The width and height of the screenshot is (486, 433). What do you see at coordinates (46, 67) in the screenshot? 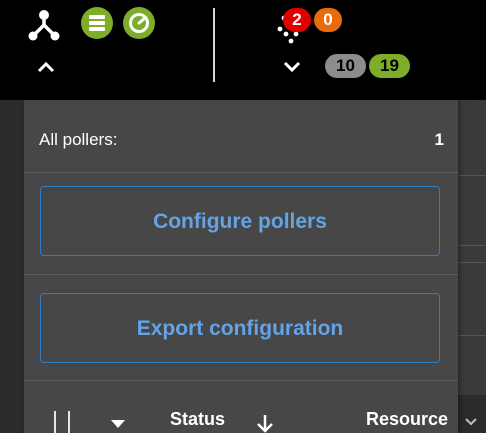
I see `chevron-up-icon` at bounding box center [46, 67].